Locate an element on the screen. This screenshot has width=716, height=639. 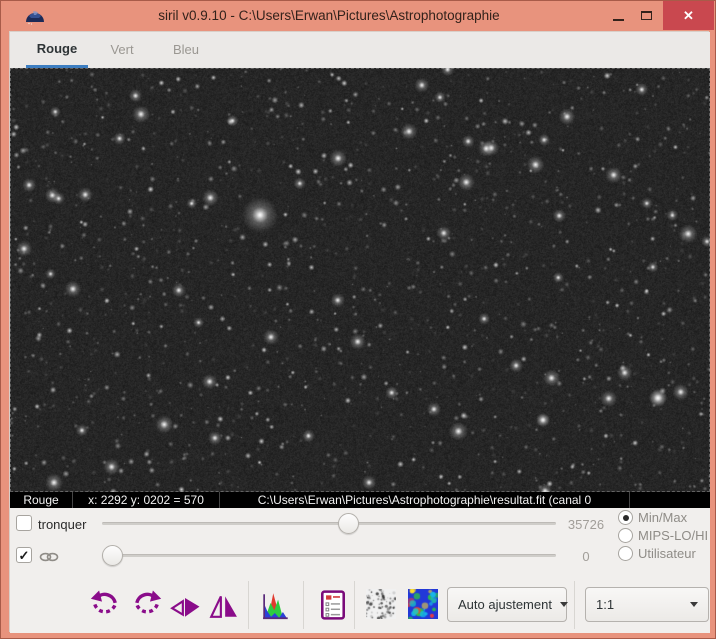
minimize-icon is located at coordinates (618, 19).